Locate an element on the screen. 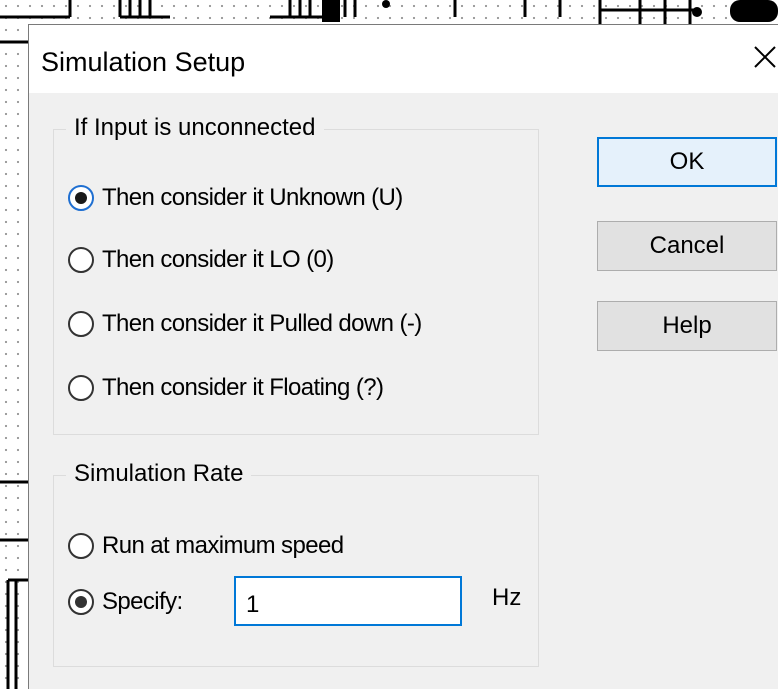 Image resolution: width=778 pixels, height=689 pixels. radio-specify-button is located at coordinates (81, 602).